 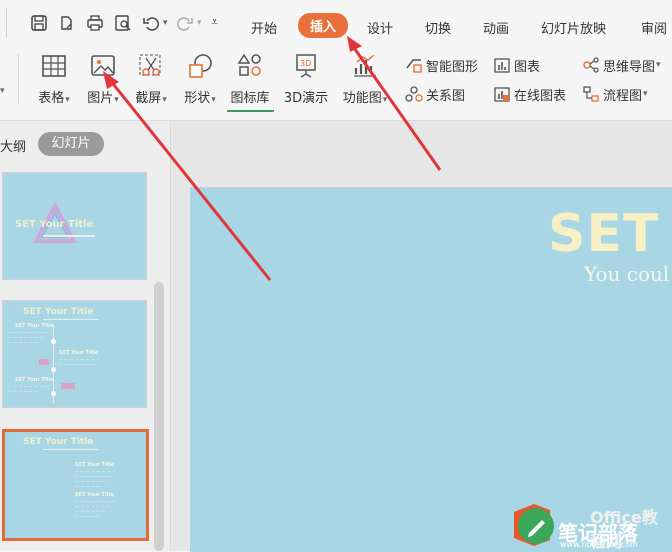 What do you see at coordinates (599, 544) in the screenshot?
I see `watermark-url: www.notetribe.com` at bounding box center [599, 544].